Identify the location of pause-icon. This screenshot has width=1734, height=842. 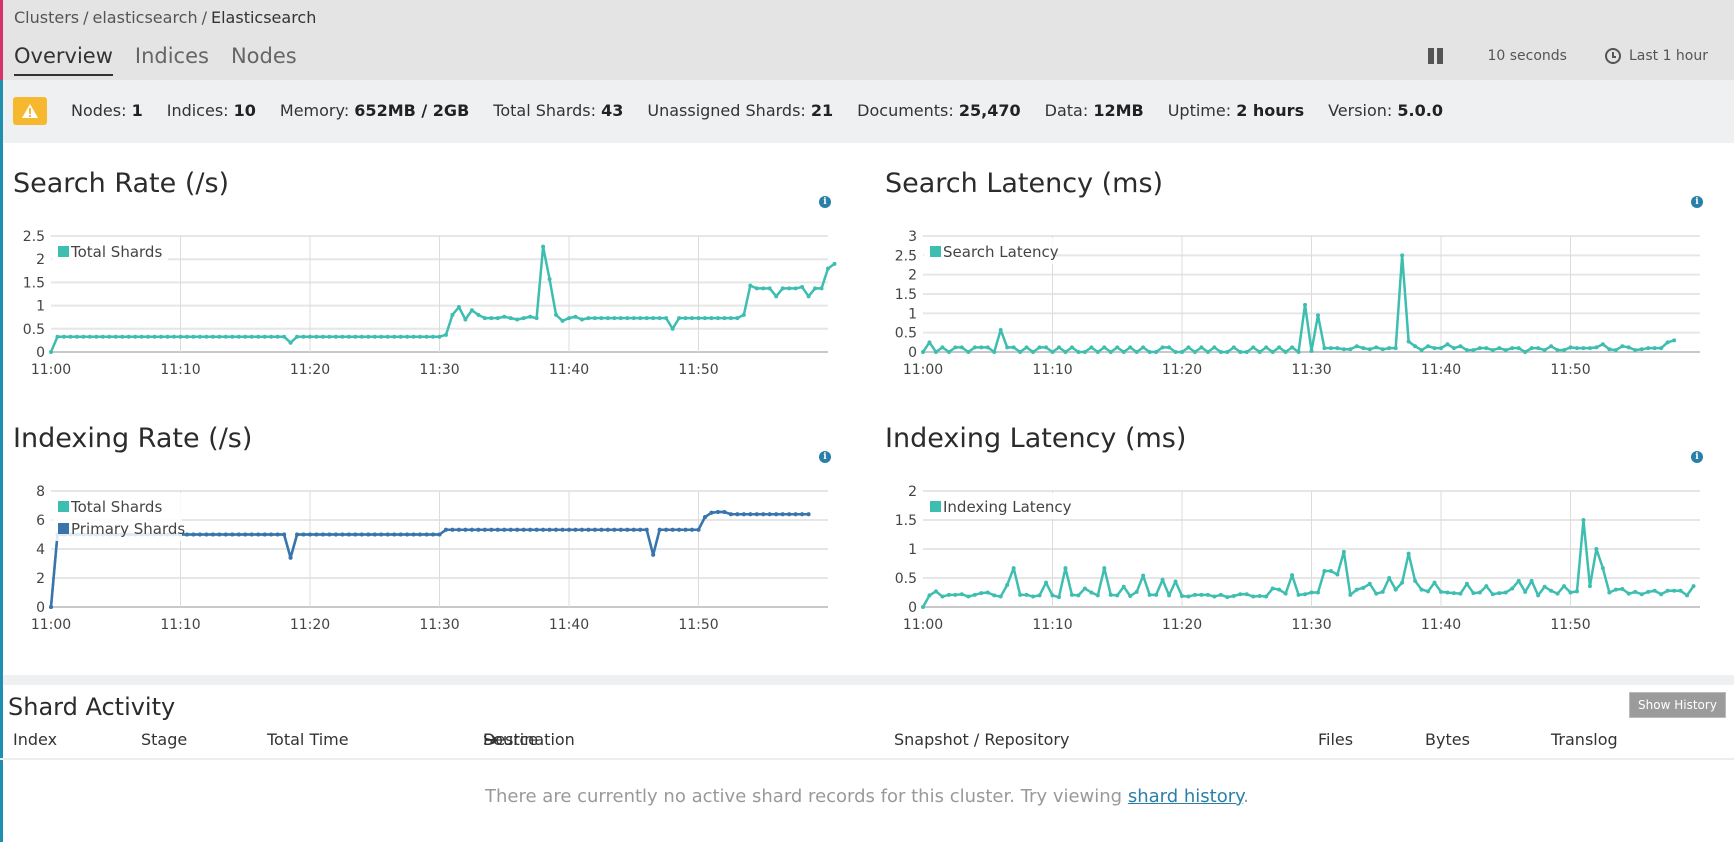
(1436, 56).